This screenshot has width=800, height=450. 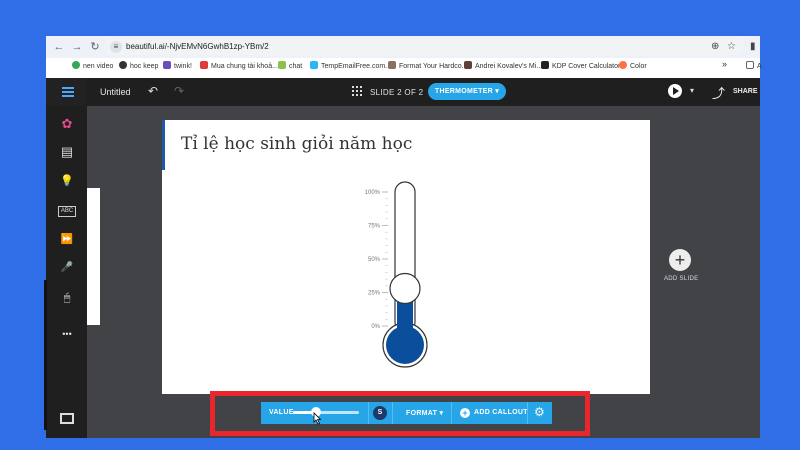 What do you see at coordinates (374, 227) in the screenshot?
I see `tick-label: 75%` at bounding box center [374, 227].